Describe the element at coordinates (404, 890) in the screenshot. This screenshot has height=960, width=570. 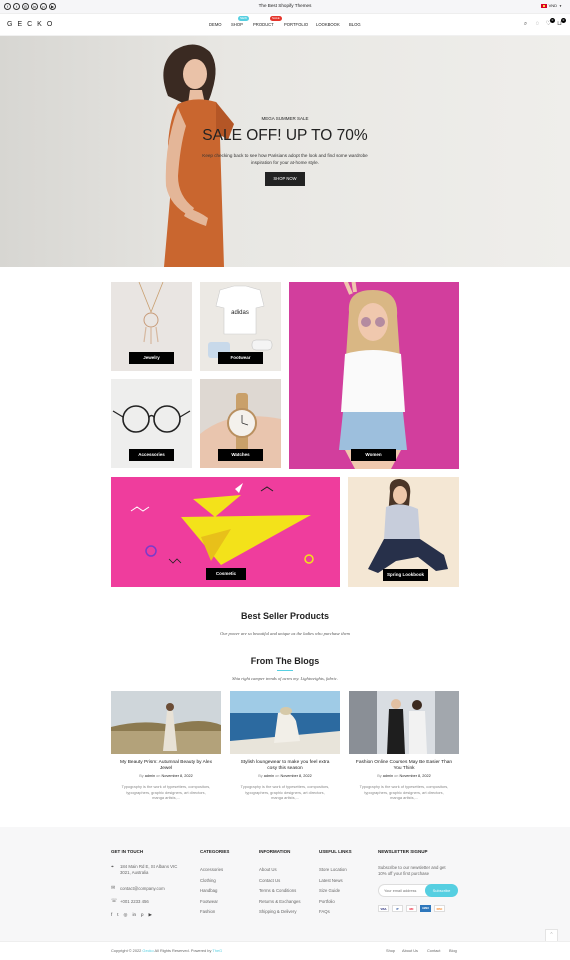
I see `newsletter-email-input` at that location.